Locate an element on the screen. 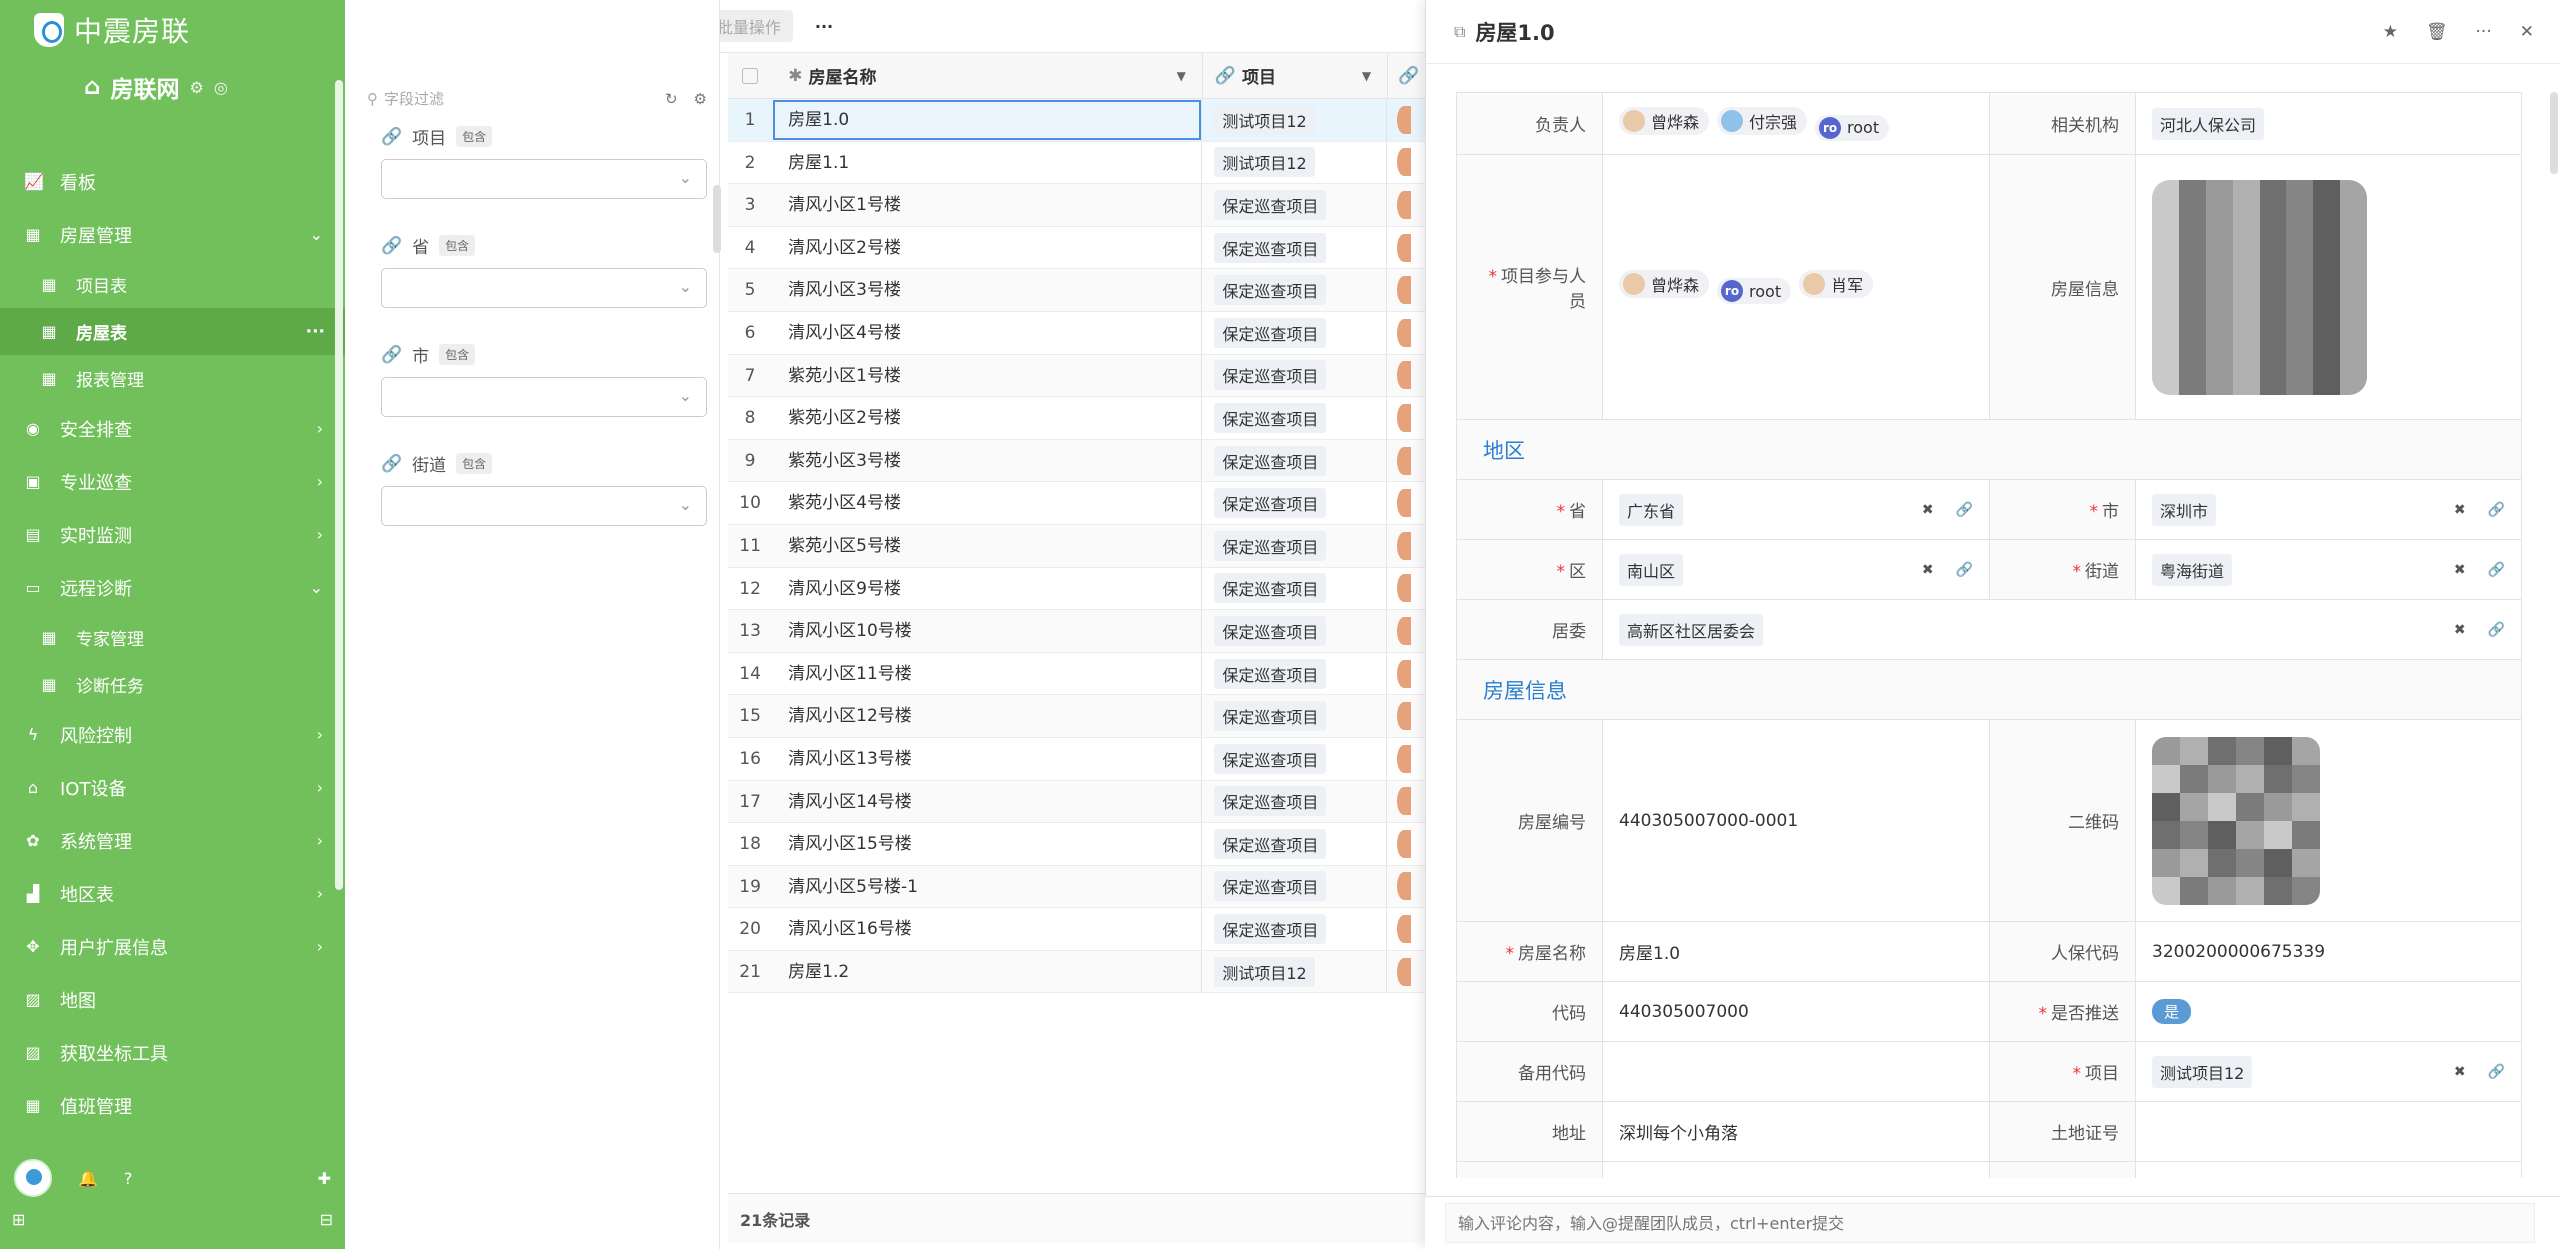  house-image is located at coordinates (2328, 287).